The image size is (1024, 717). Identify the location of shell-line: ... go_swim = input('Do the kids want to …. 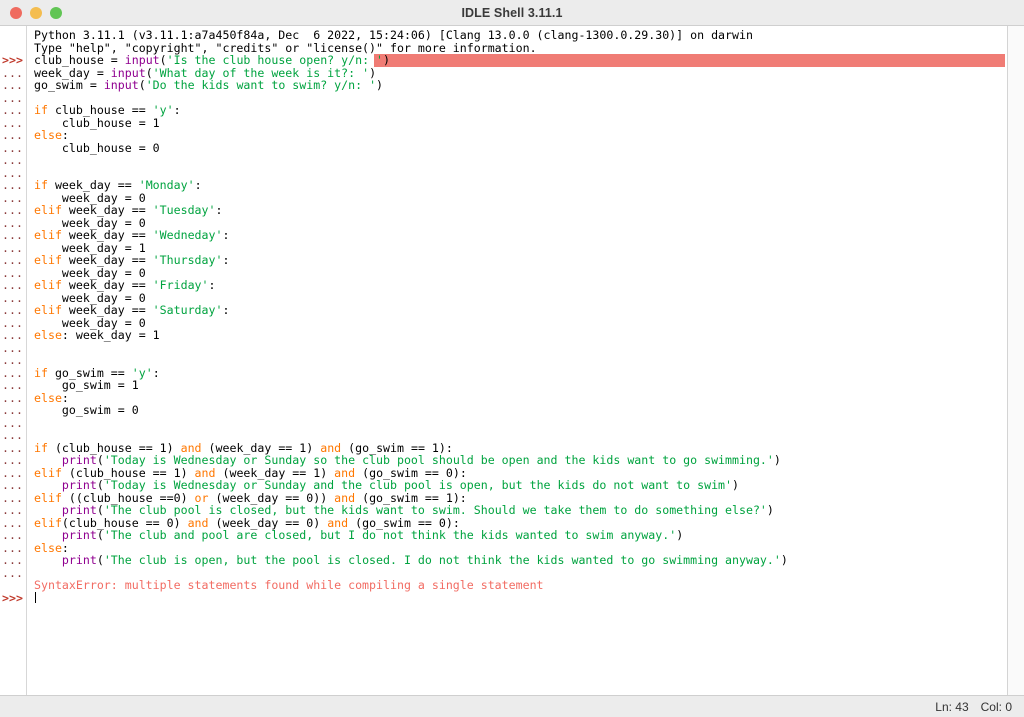
(503, 85).